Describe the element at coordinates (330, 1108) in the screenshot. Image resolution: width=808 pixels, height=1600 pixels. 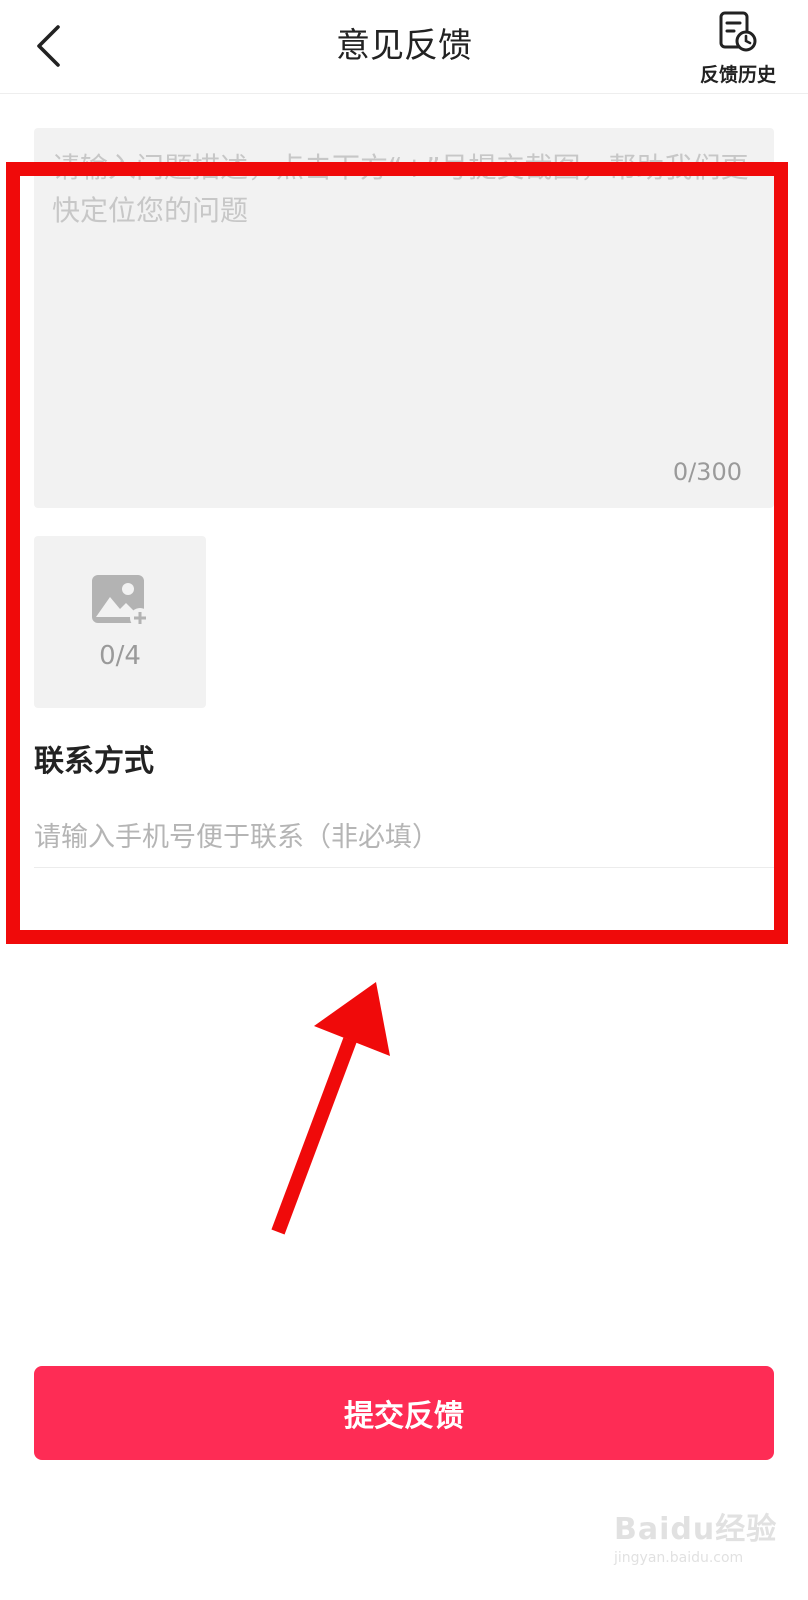
I see `annotation-arrow-icon` at that location.